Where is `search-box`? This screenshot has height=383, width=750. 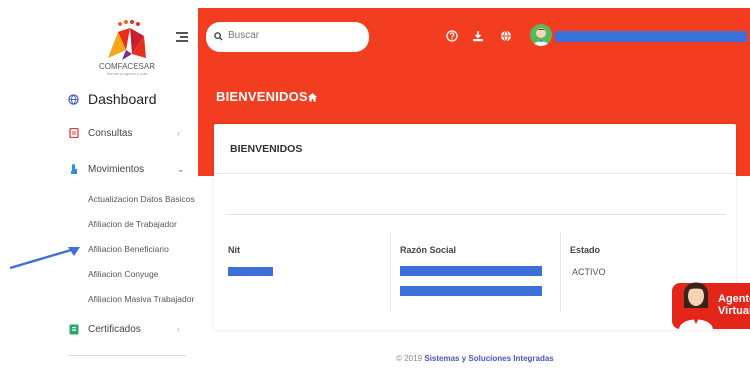
search-box is located at coordinates (287, 37).